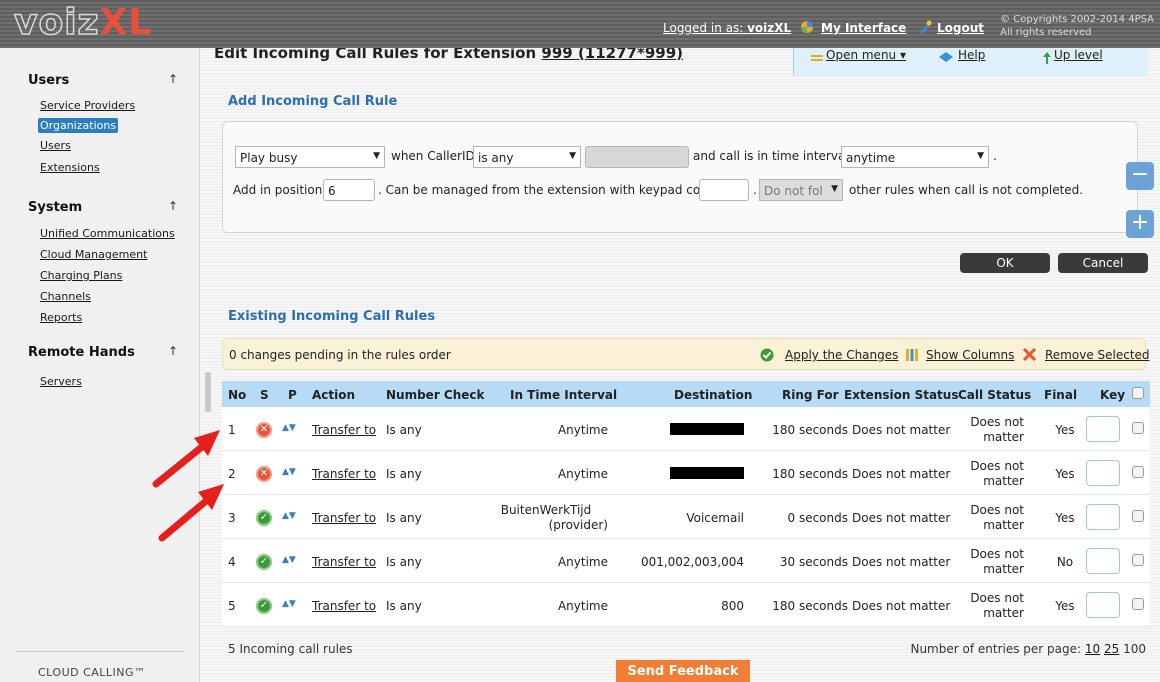 Image resolution: width=1160 pixels, height=682 pixels. What do you see at coordinates (1097, 355) in the screenshot?
I see `remove-selected-link: Remove Selected` at bounding box center [1097, 355].